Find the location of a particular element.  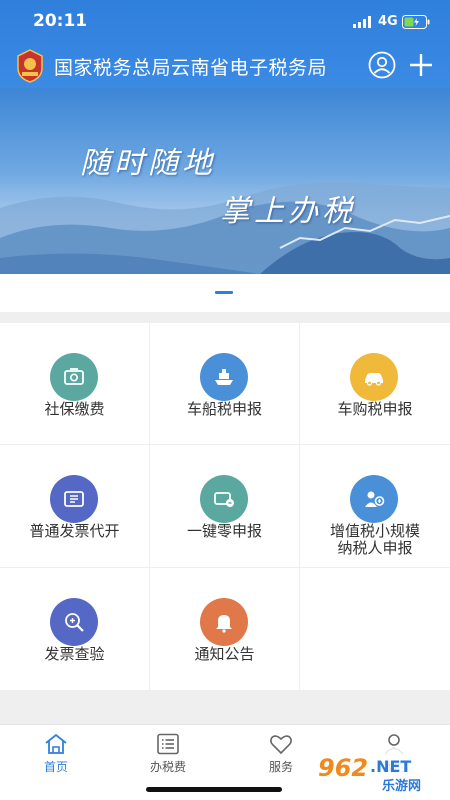

service-social-security: 社保缴费 is located at coordinates (75, 384).